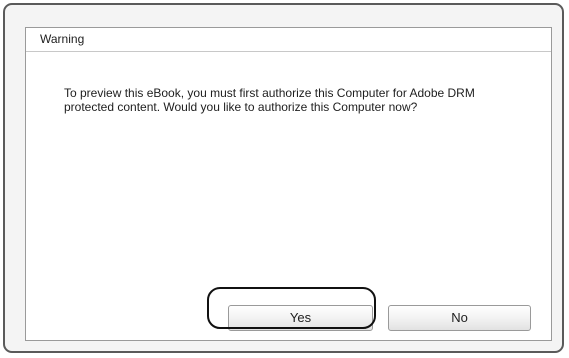 This screenshot has height=358, width=569. Describe the element at coordinates (62, 39) in the screenshot. I see `dialog-title: Warning` at that location.